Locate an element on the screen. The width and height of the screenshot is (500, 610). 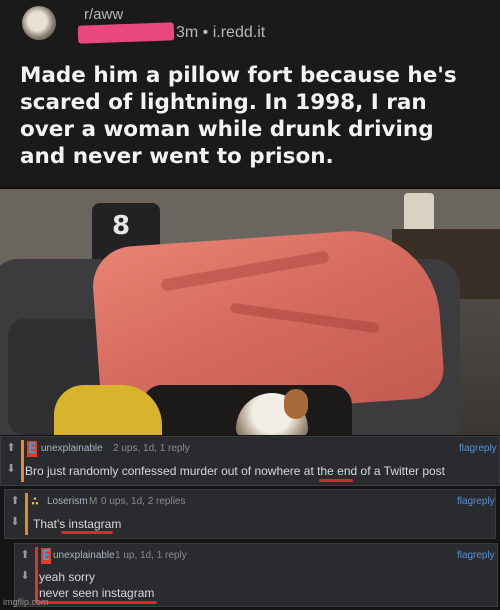
dog-ear is located at coordinates (296, 404).